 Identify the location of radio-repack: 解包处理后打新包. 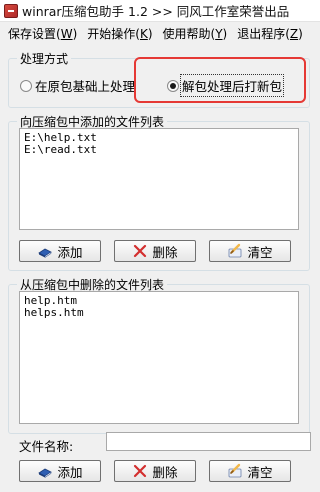
(226, 85).